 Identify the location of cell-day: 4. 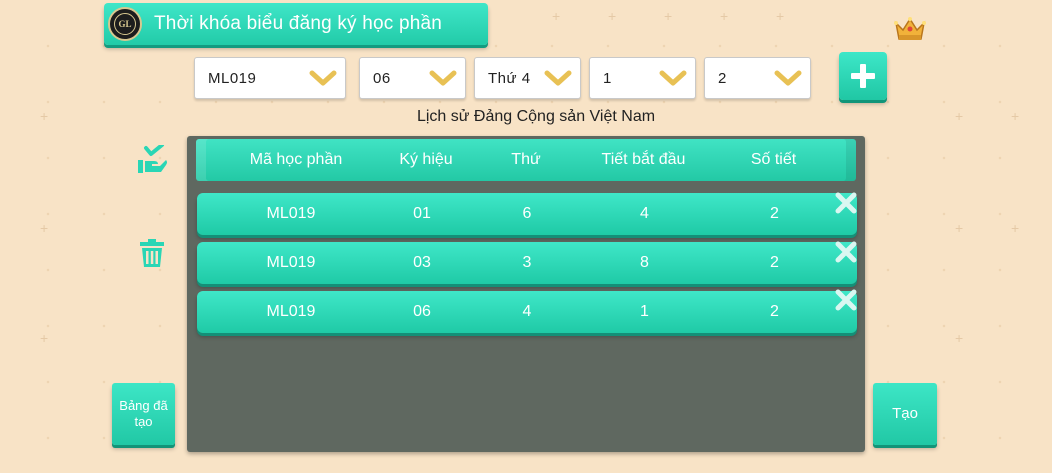
(527, 311).